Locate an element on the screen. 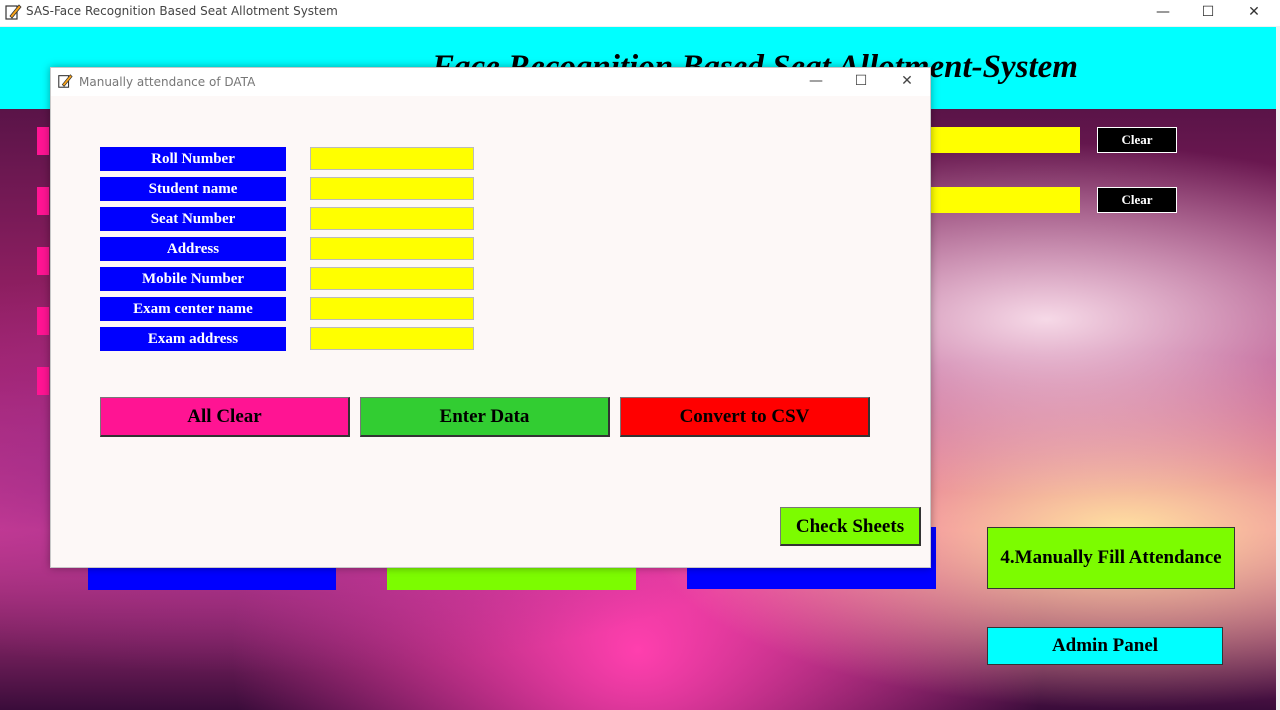  minimize-button: — is located at coordinates (1163, 13).